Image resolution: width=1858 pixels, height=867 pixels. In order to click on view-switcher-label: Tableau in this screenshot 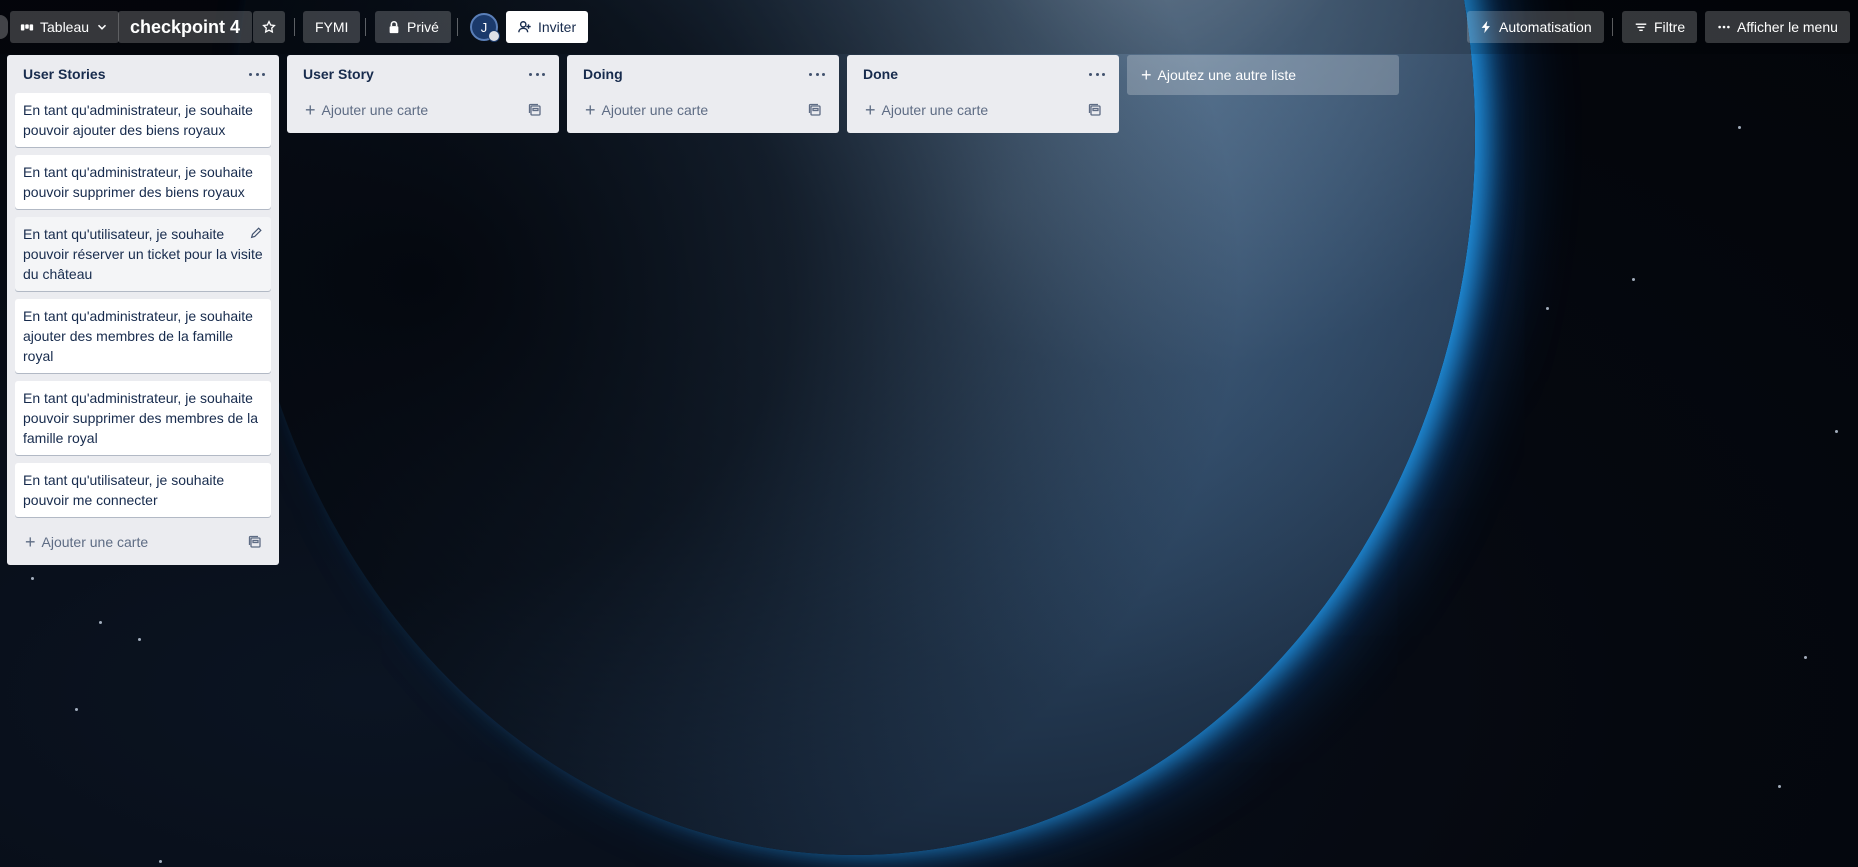, I will do `click(65, 27)`.